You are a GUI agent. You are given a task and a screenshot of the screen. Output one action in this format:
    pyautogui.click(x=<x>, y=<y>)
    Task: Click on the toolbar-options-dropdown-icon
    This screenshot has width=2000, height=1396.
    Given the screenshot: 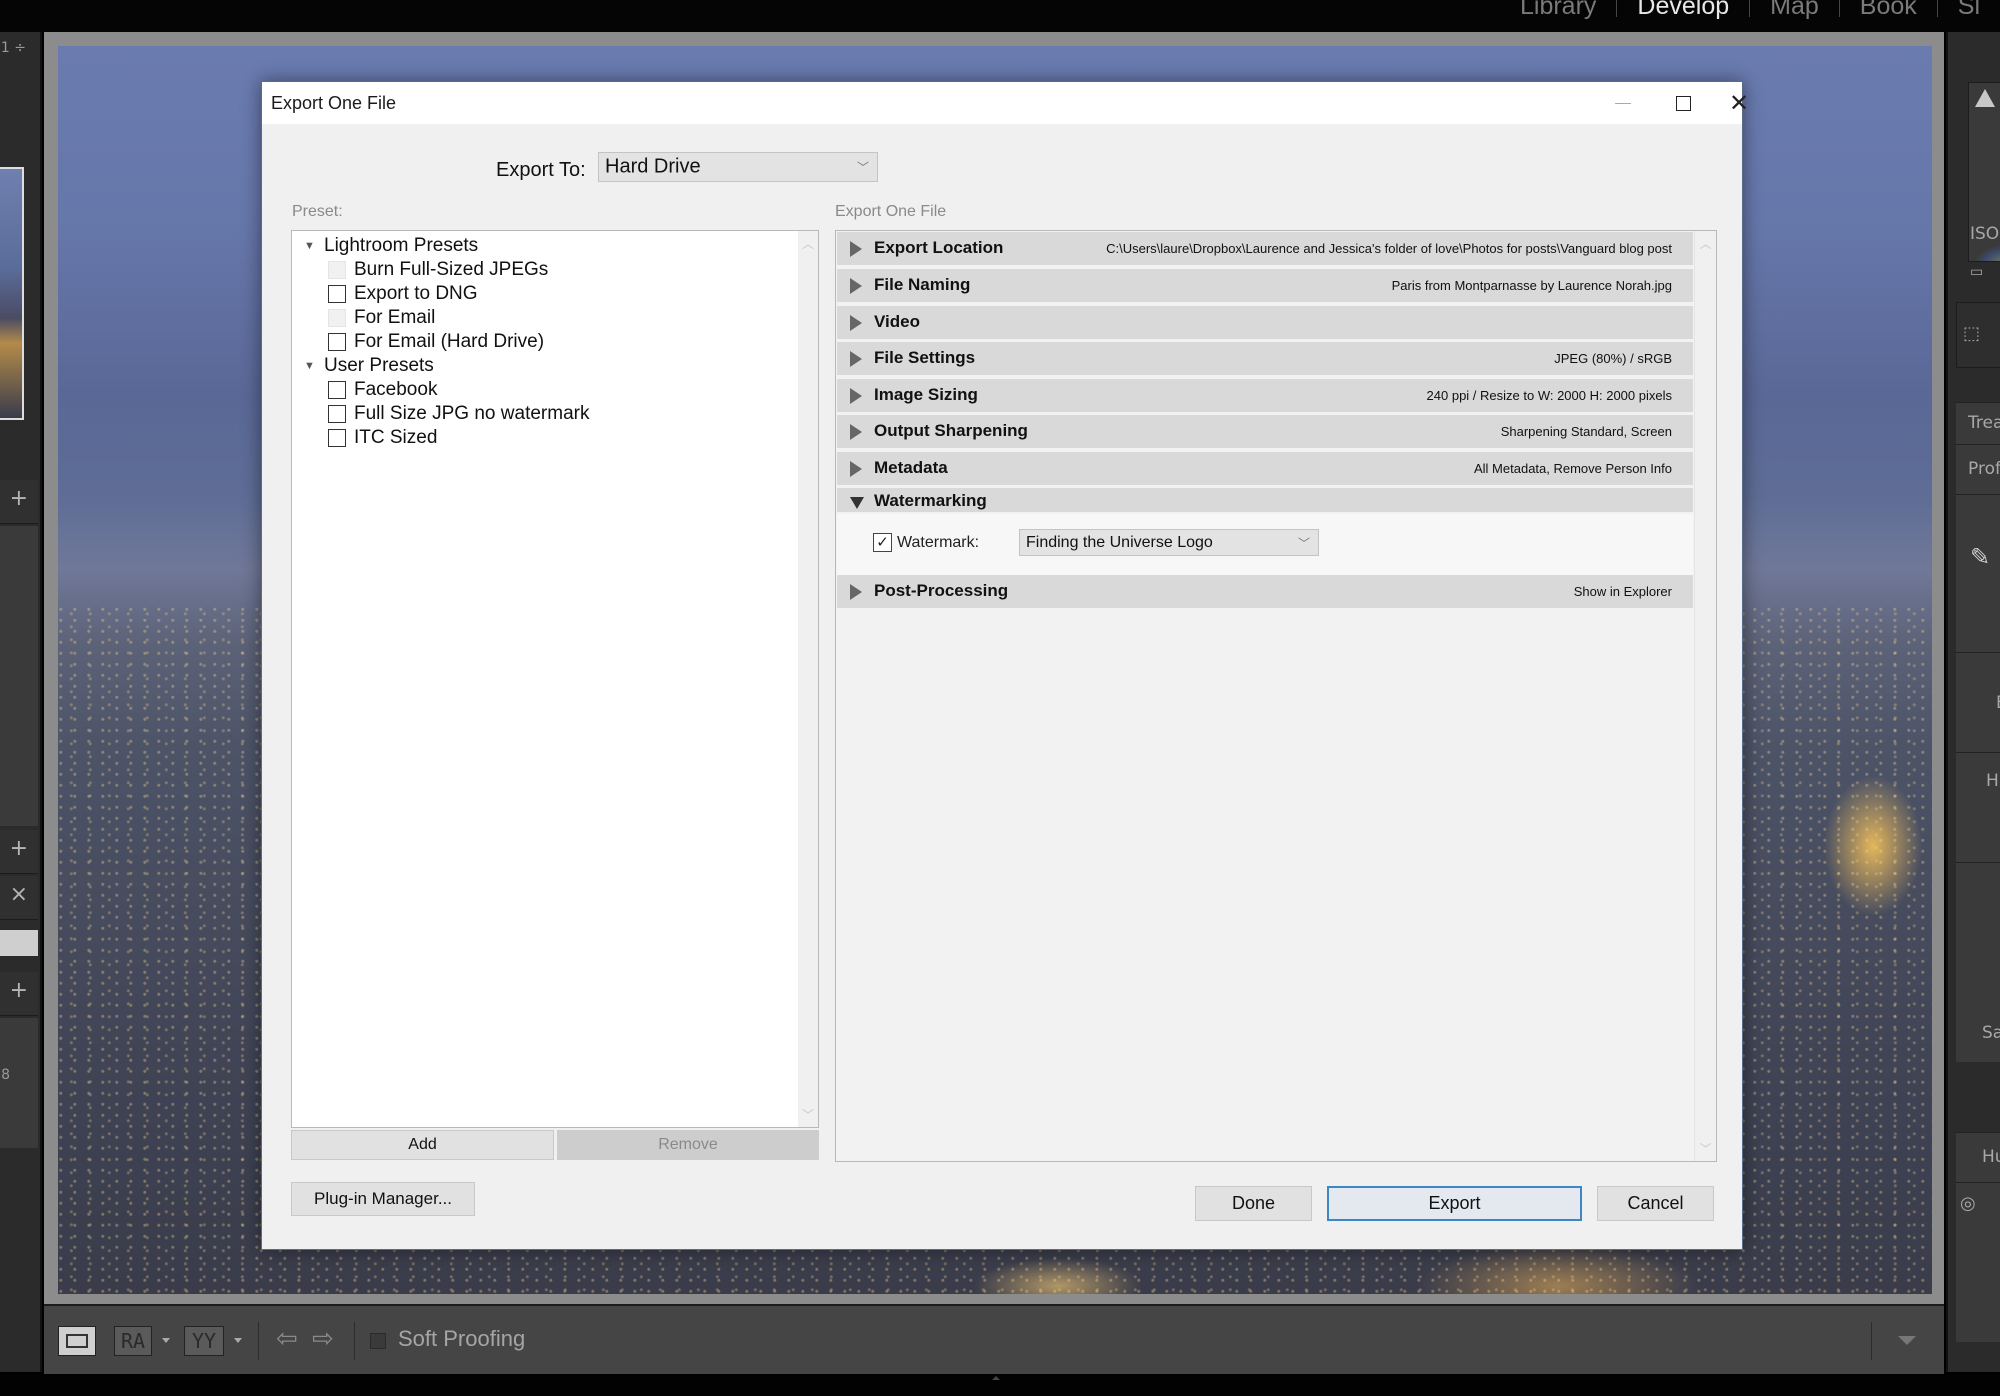 What is the action you would take?
    pyautogui.click(x=1907, y=1340)
    